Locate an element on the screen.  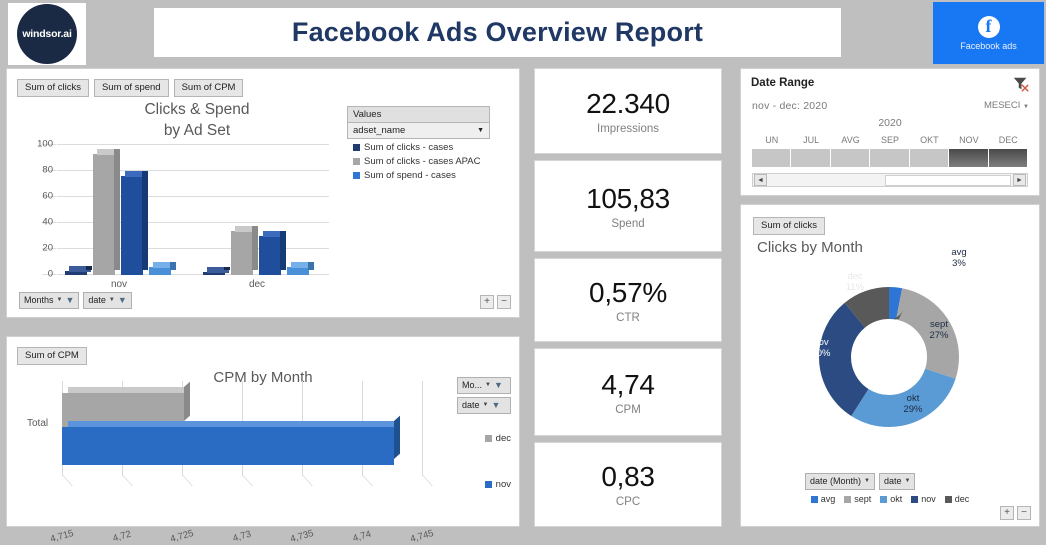
slicer-months: Months ▼ ▼ is located at coordinates (49, 300).